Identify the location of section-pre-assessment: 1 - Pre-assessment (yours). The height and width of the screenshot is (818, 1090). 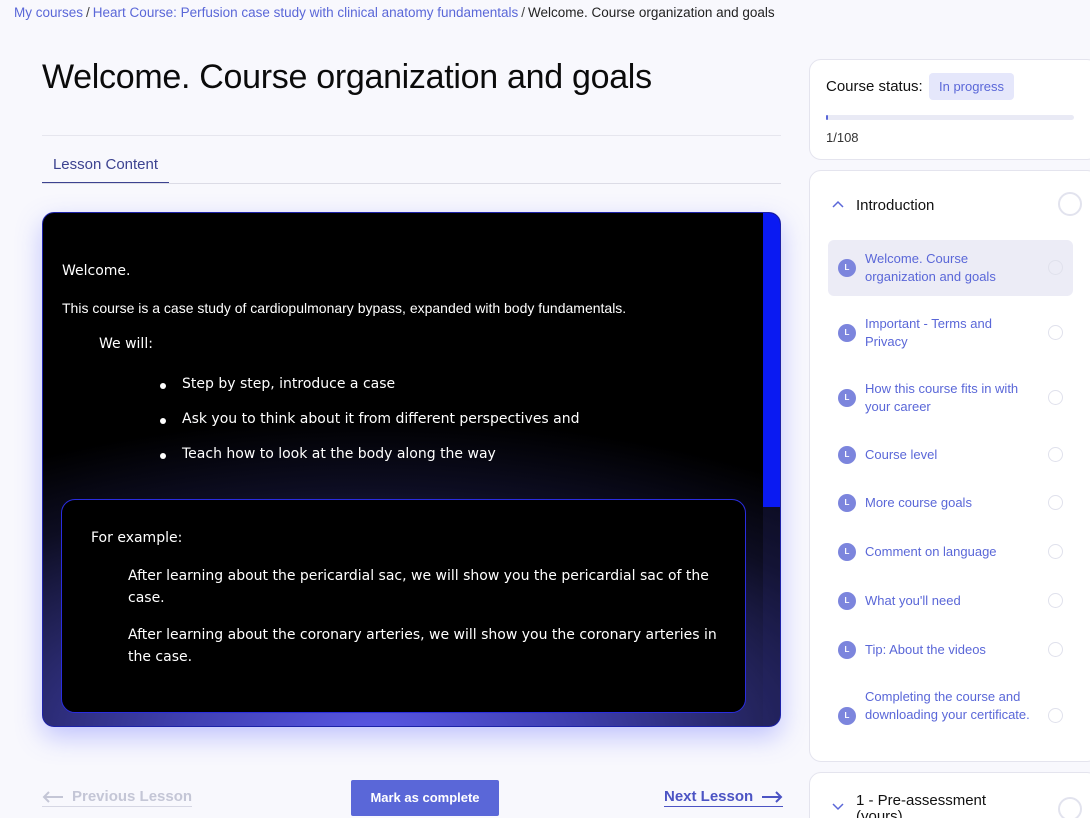
(949, 795).